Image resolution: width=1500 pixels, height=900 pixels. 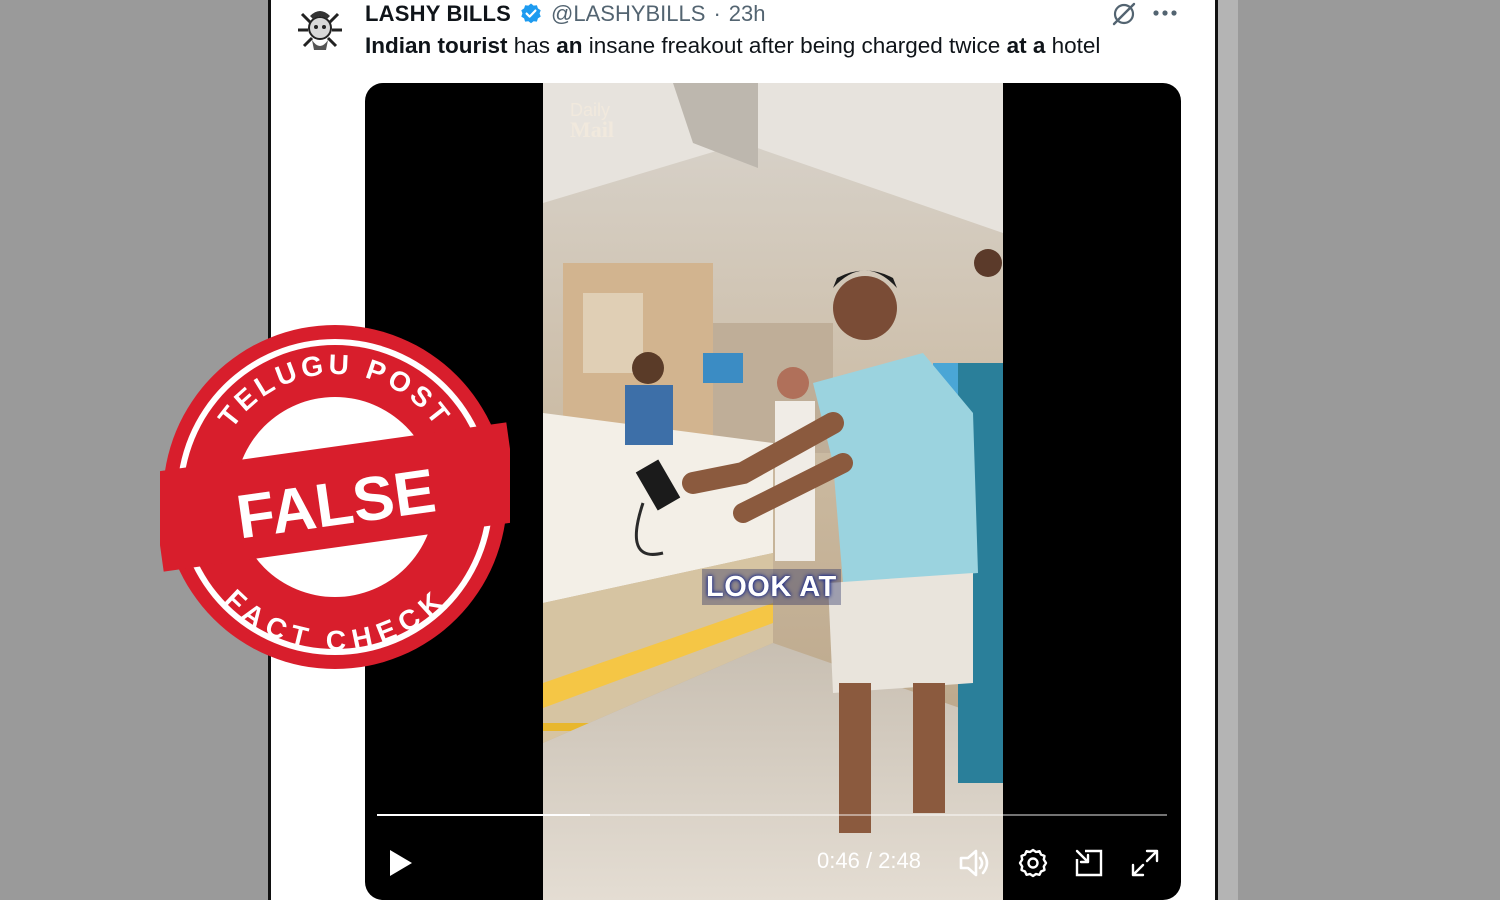 What do you see at coordinates (531, 13) in the screenshot?
I see `verified-badge-icon` at bounding box center [531, 13].